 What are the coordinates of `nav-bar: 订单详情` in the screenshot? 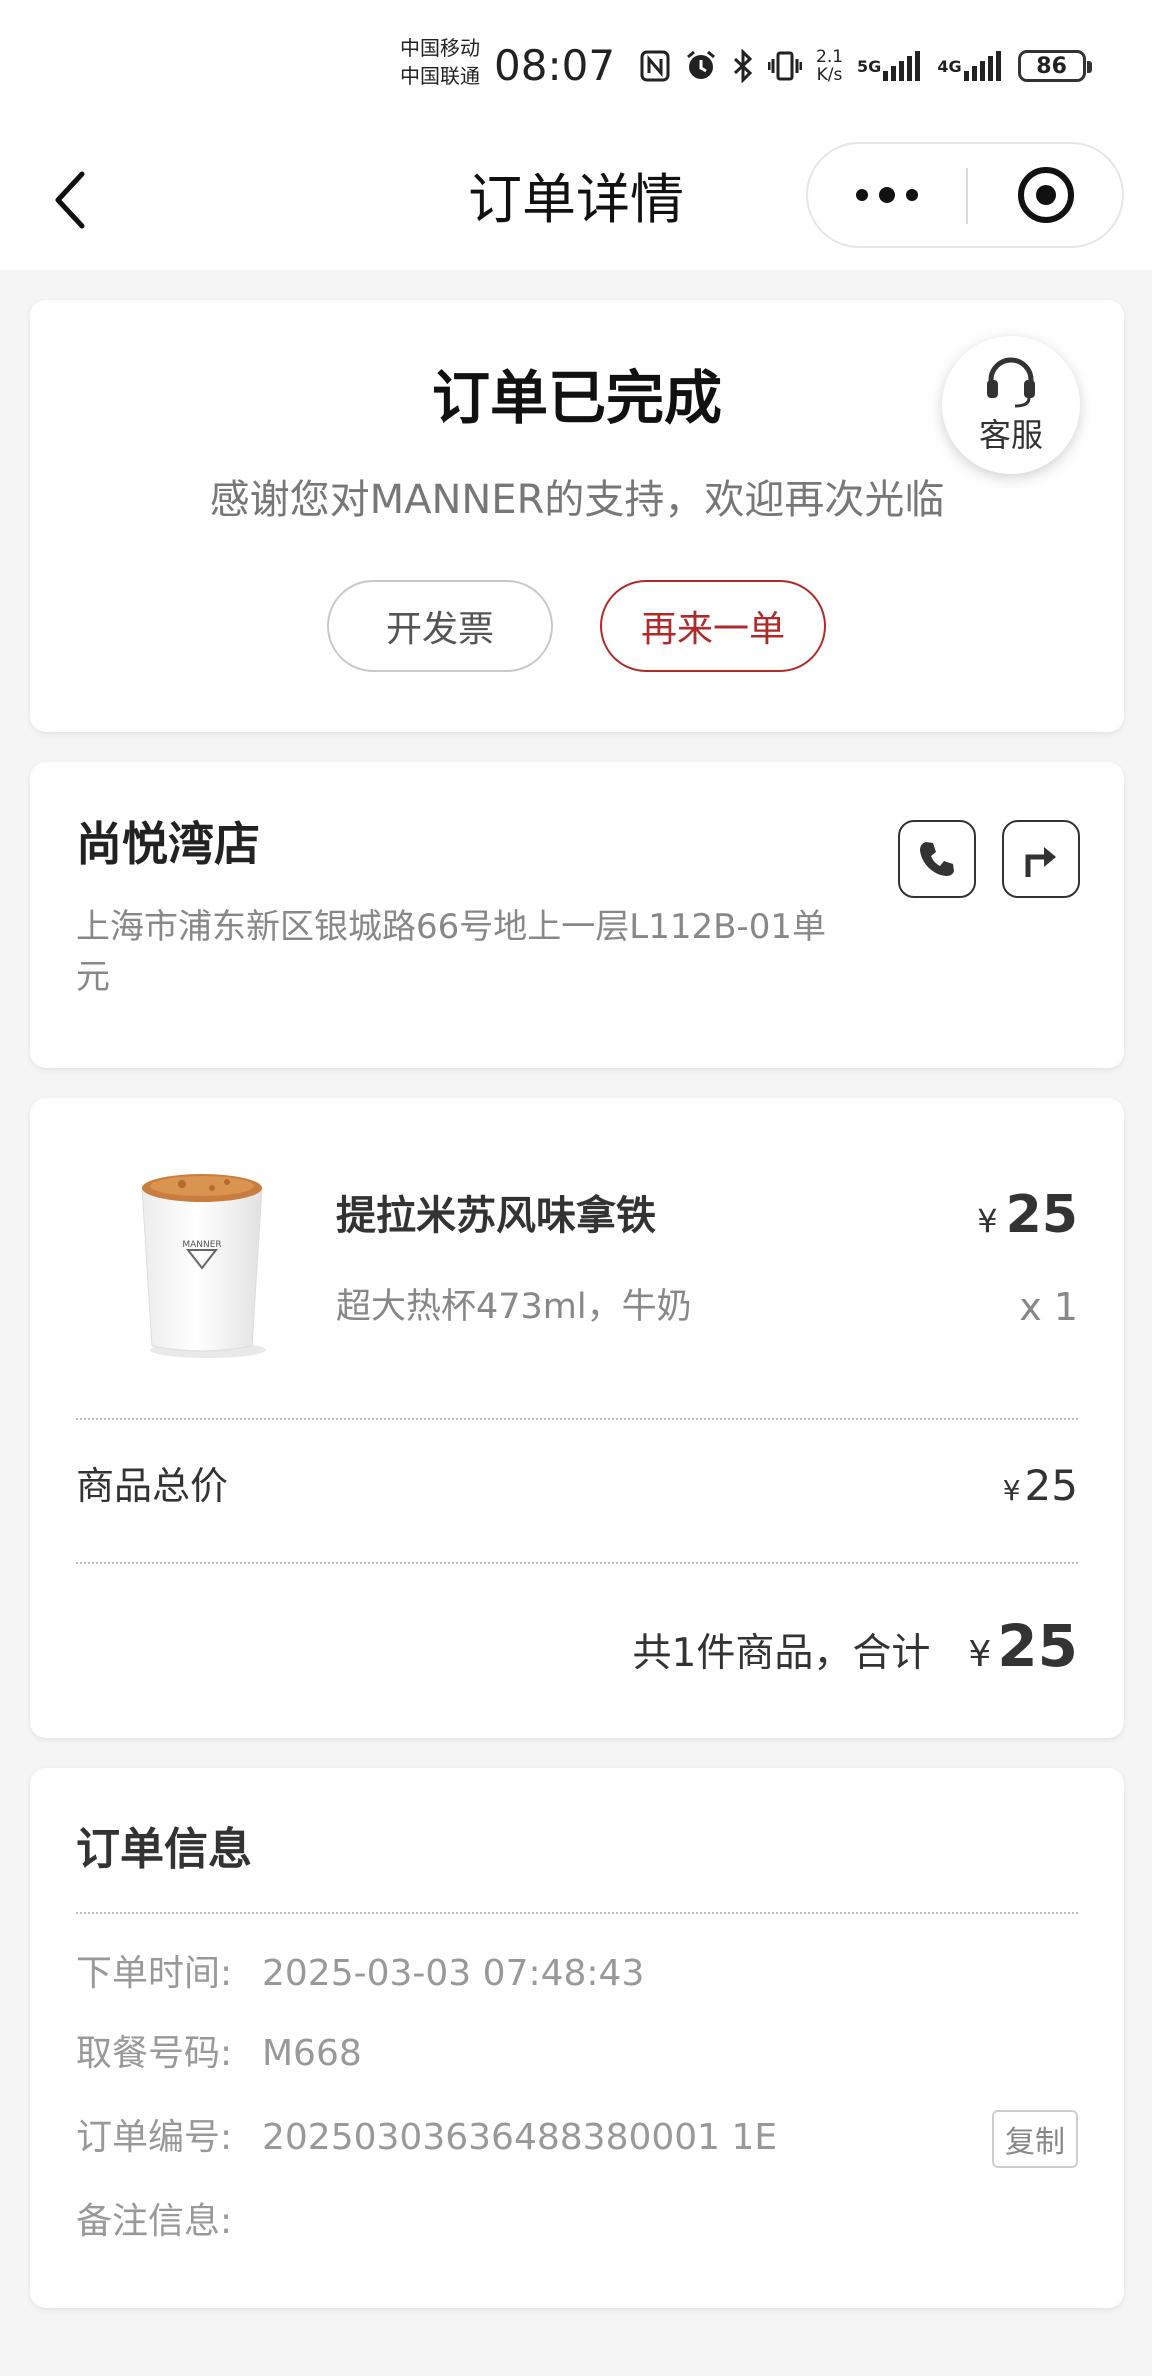 It's located at (576, 201).